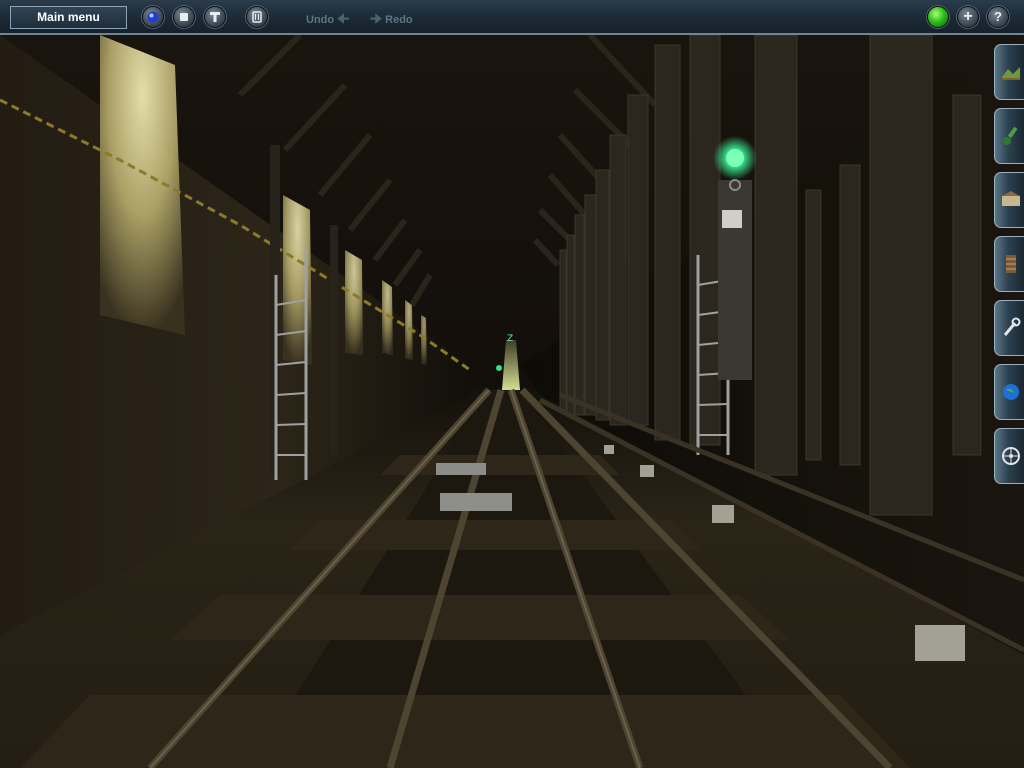 Image resolution: width=1024 pixels, height=768 pixels. I want to click on plus-icon: +, so click(968, 16).